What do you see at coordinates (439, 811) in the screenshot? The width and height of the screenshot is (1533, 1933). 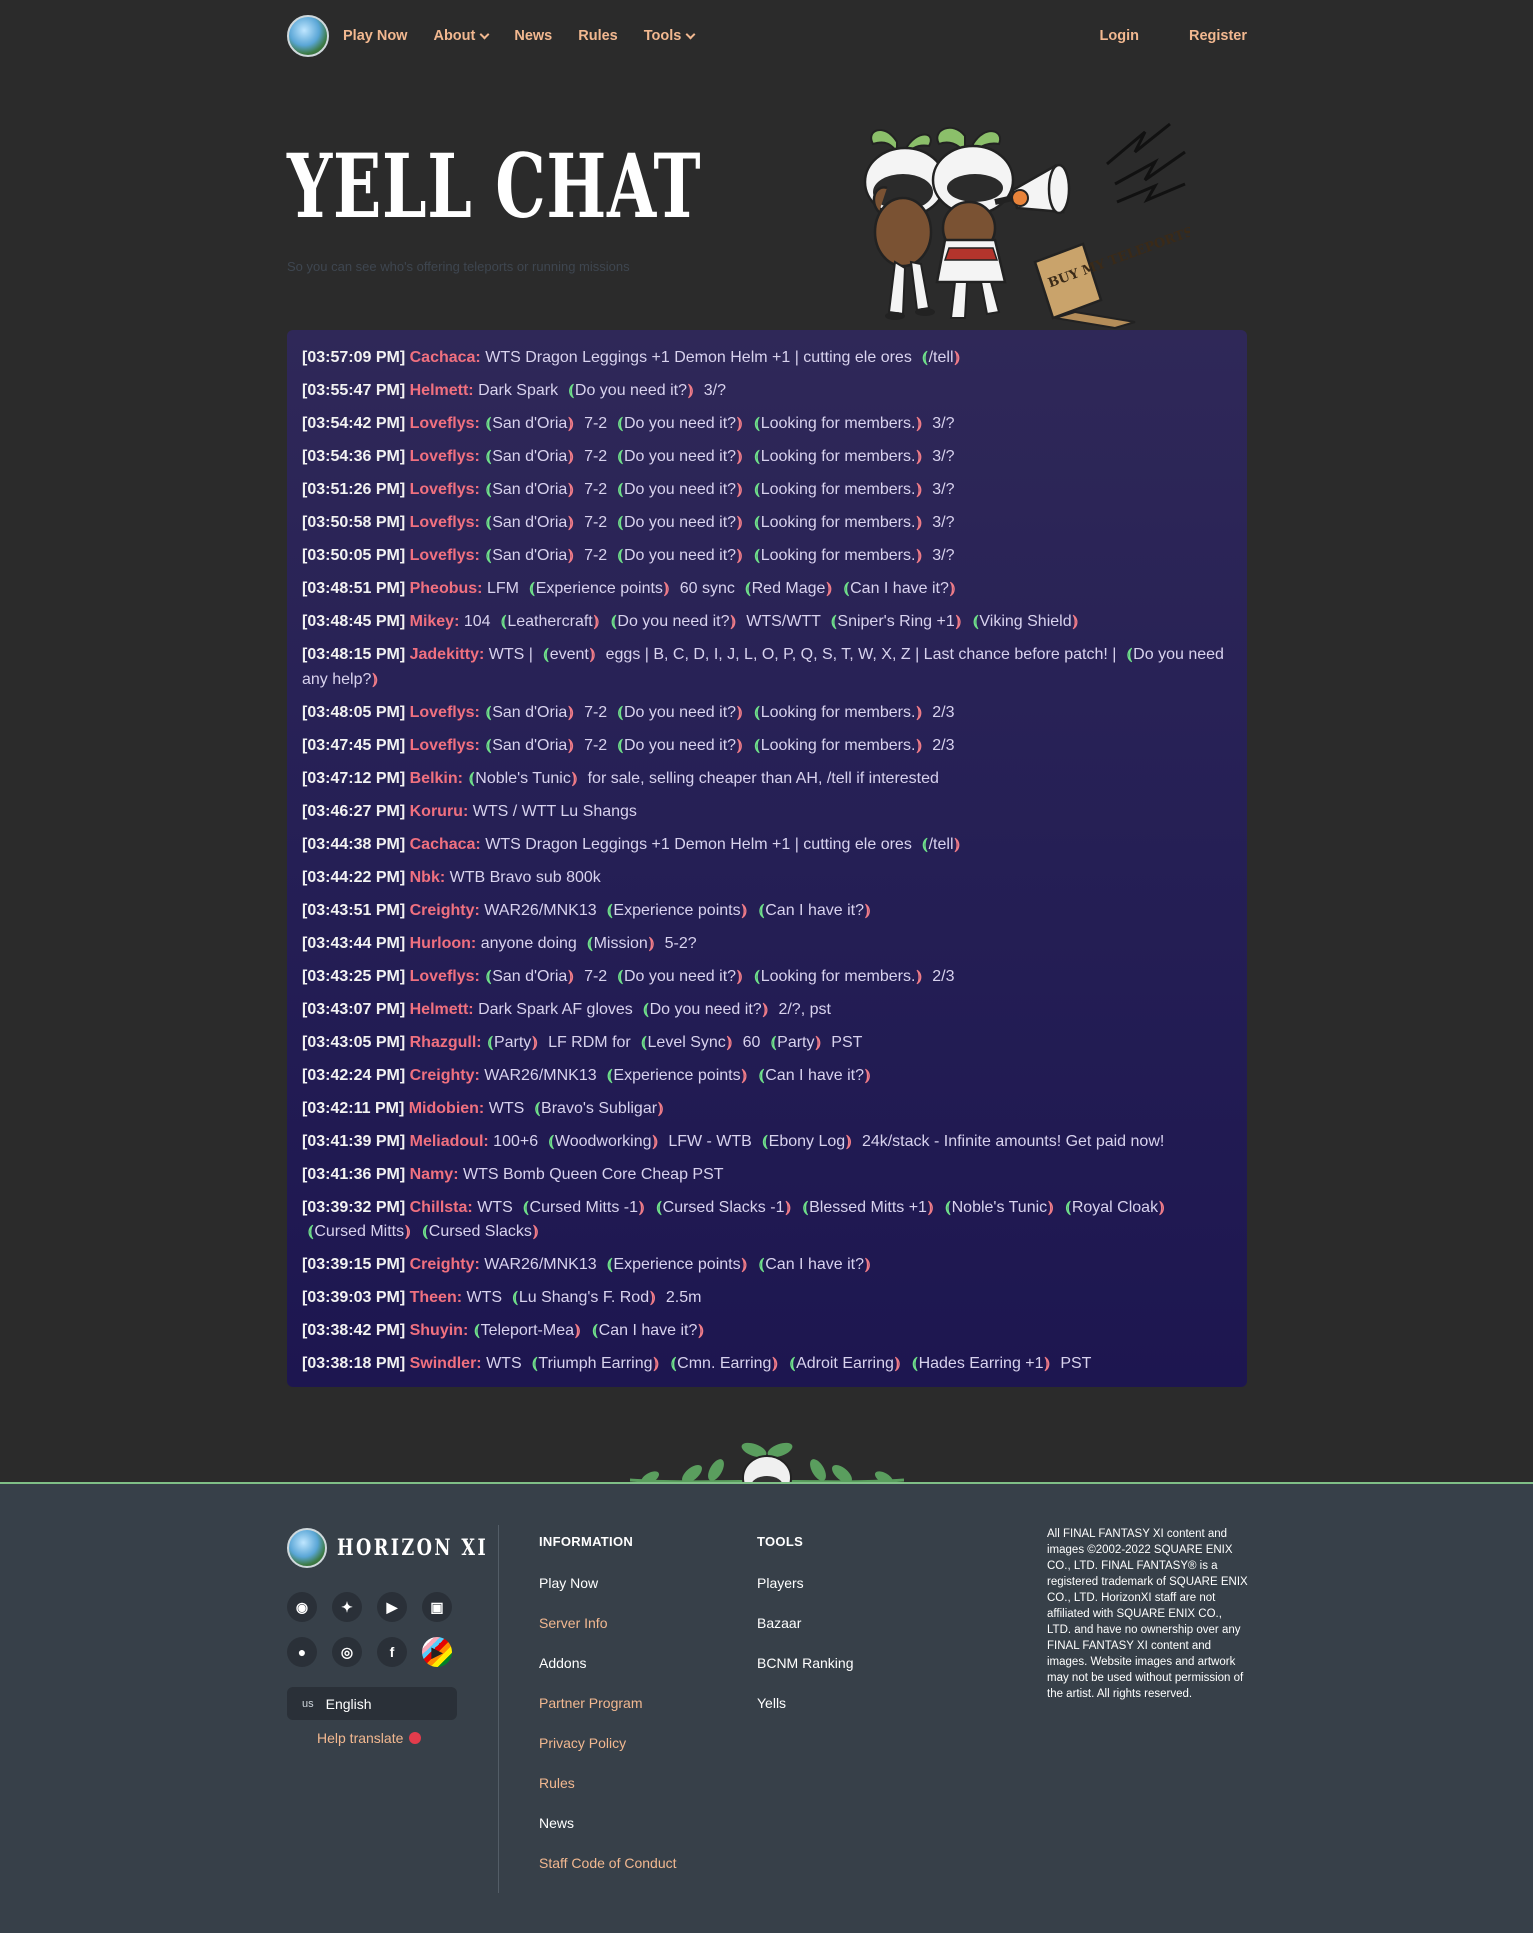 I see `message-author: Koruru:` at bounding box center [439, 811].